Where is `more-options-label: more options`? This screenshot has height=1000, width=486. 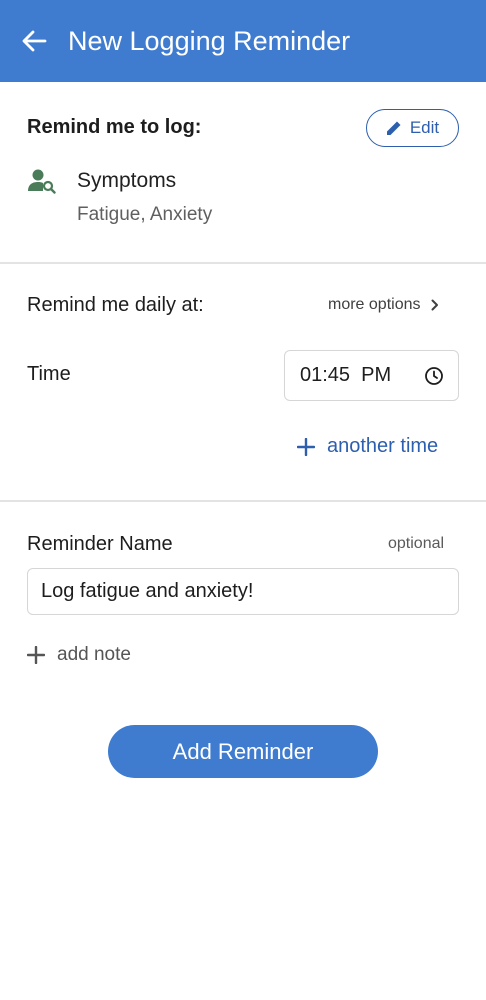
more-options-label: more options is located at coordinates (374, 304).